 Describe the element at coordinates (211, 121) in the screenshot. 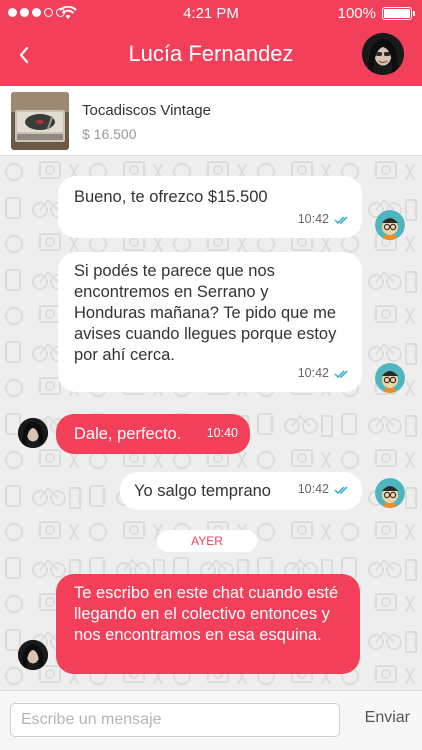

I see `product-summary: Tocadiscos Vintage $ 16.500` at that location.